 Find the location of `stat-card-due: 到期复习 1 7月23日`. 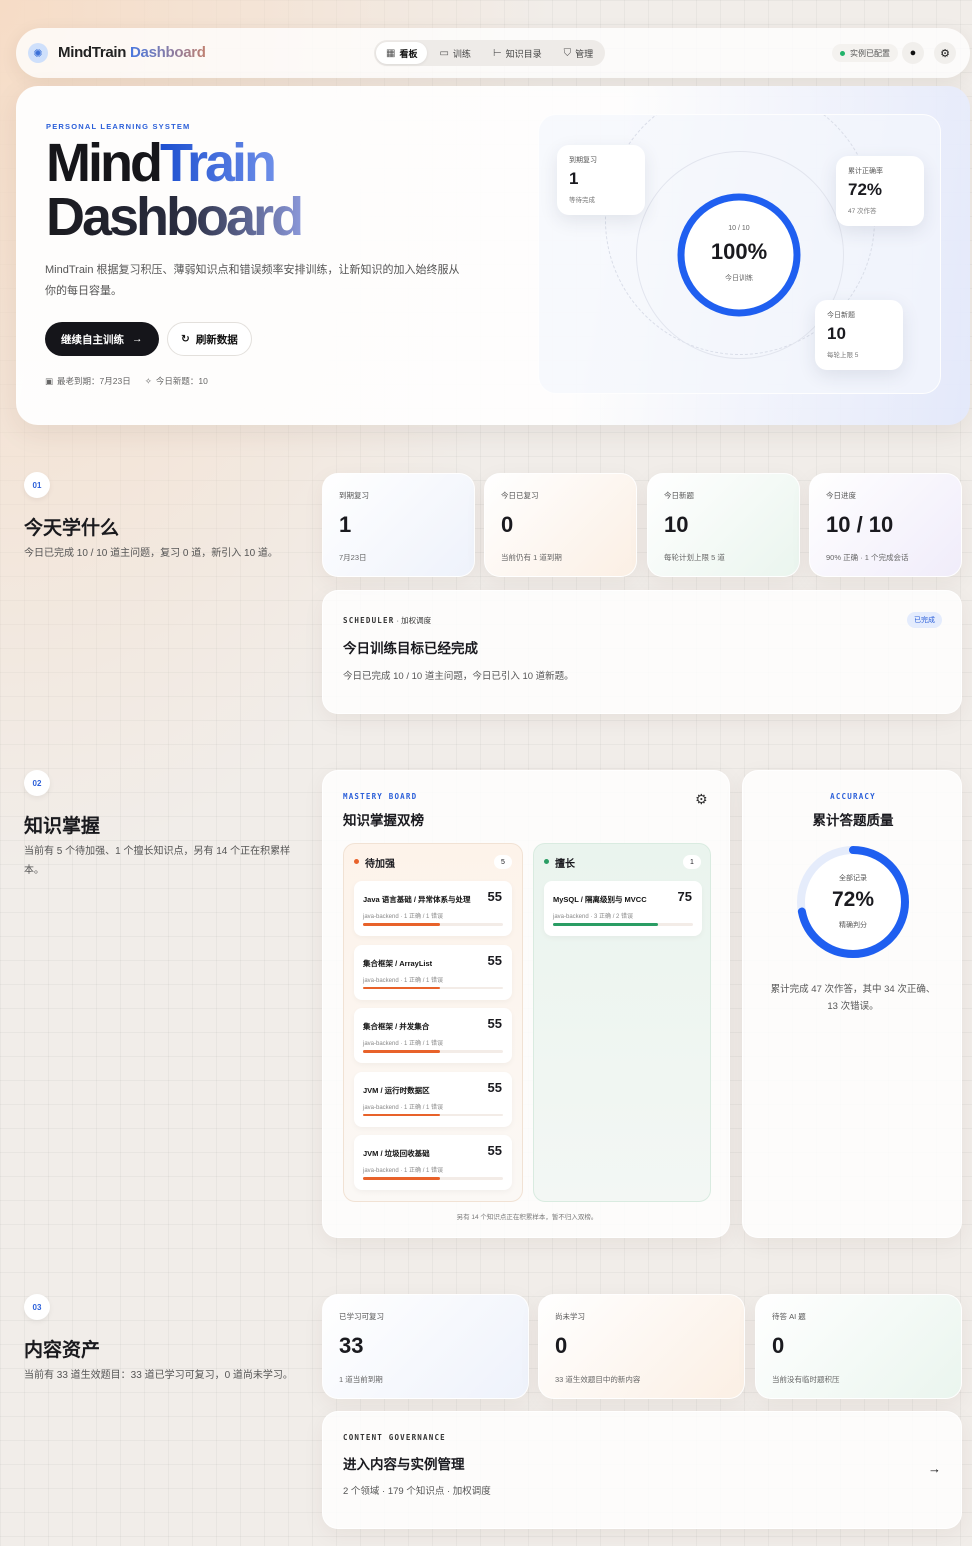

stat-card-due: 到期复习 1 7月23日 is located at coordinates (398, 525).